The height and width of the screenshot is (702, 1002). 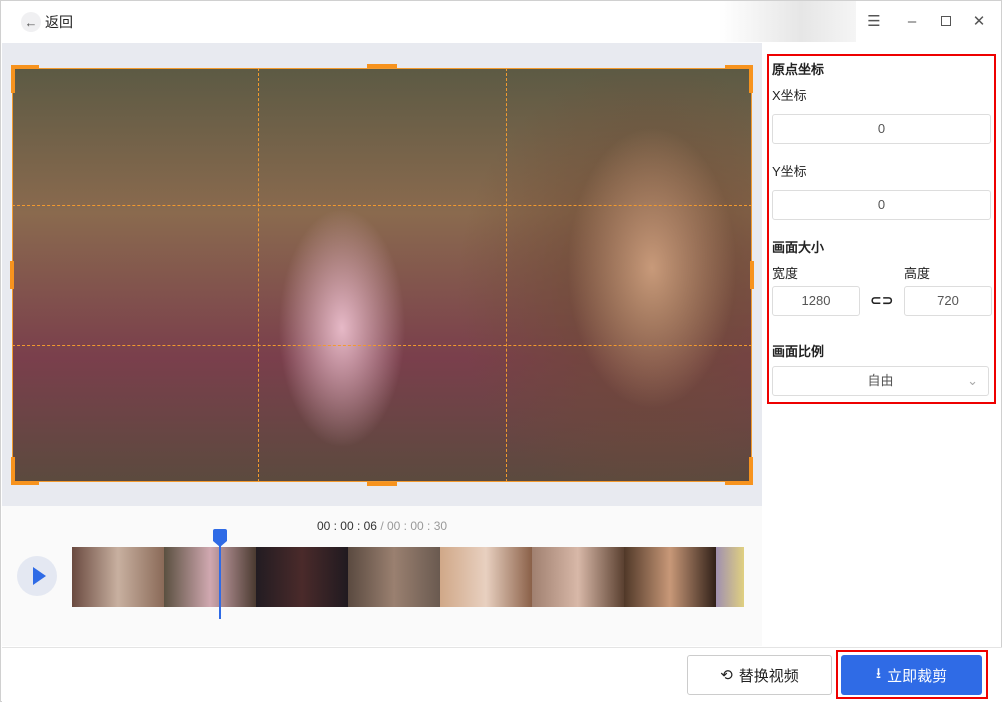 What do you see at coordinates (12, 275) in the screenshot?
I see `crop-handle-left` at bounding box center [12, 275].